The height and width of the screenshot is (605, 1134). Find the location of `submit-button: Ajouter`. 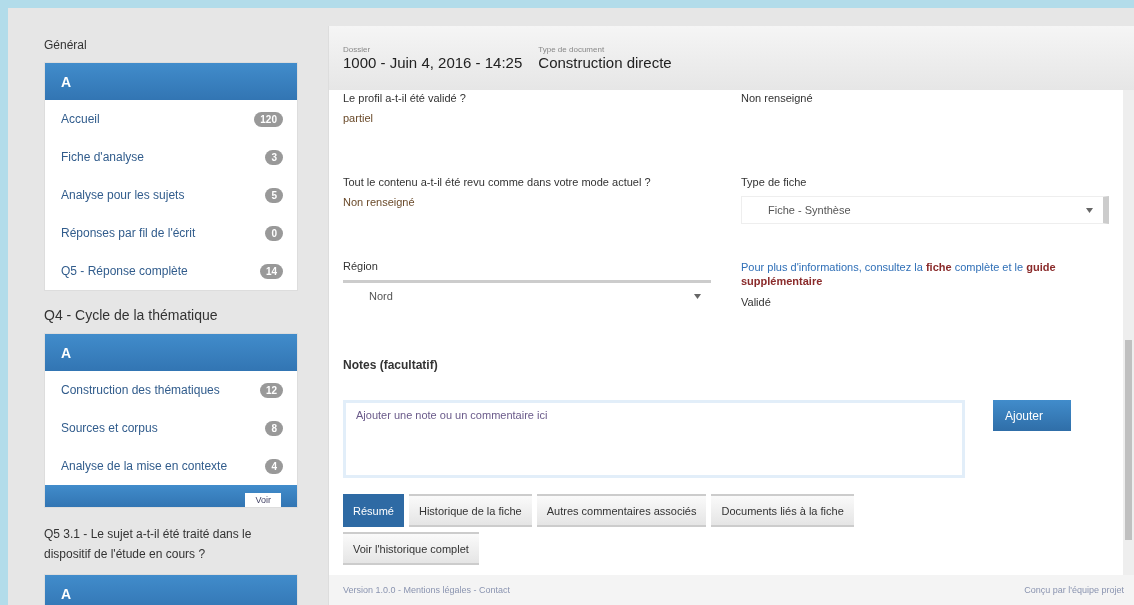

submit-button: Ajouter is located at coordinates (1032, 415).